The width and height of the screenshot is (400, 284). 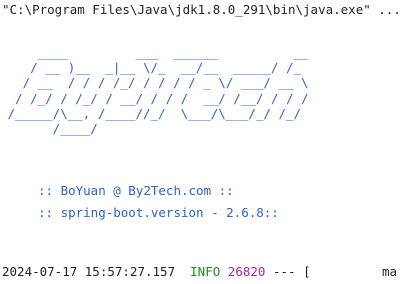 I want to click on app-info-line: :: BoYuan @ By2Tech.com ::, so click(x=136, y=190).